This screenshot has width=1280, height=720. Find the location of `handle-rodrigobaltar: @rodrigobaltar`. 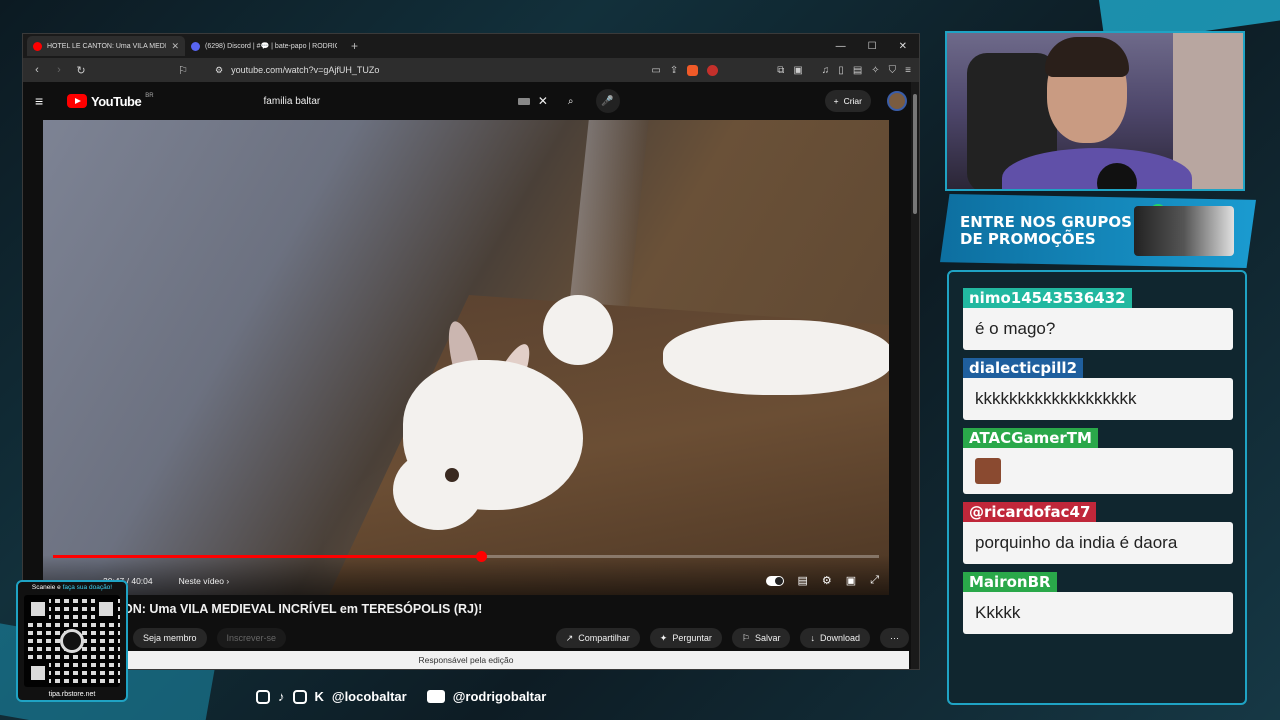

handle-rodrigobaltar: @rodrigobaltar is located at coordinates (499, 696).